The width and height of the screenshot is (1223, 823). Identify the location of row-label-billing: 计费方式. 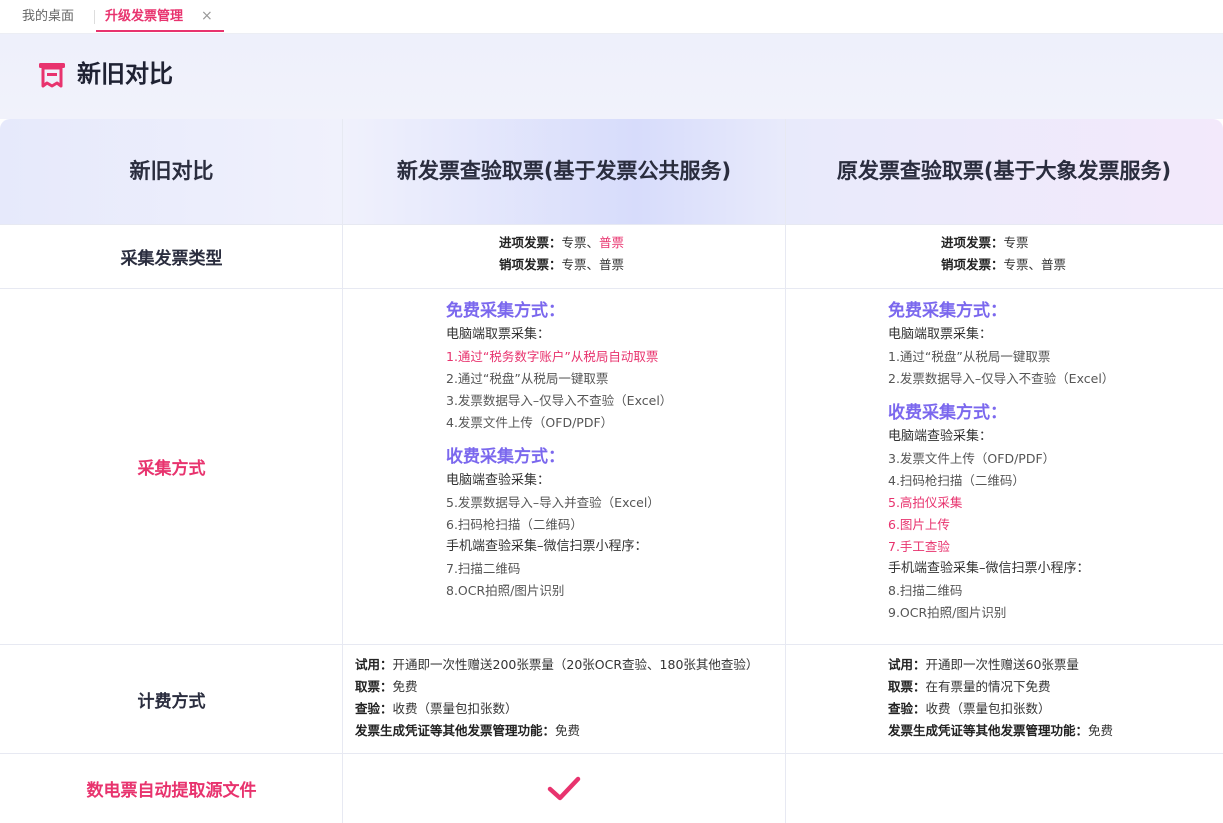
(171, 702).